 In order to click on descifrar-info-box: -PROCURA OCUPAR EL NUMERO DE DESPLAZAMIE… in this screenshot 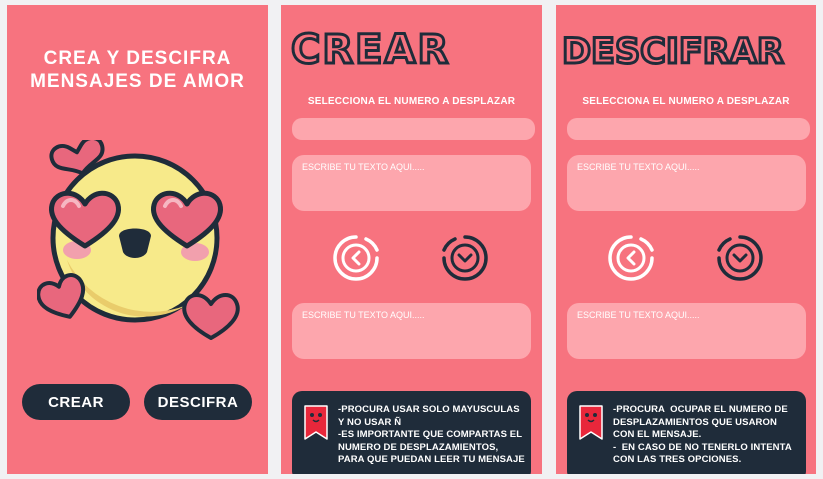, I will do `click(686, 432)`.